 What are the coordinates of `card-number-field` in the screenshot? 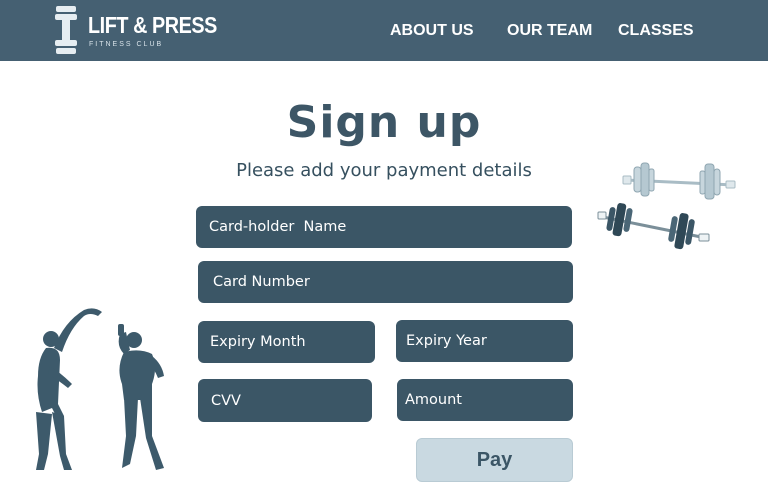 It's located at (385, 282).